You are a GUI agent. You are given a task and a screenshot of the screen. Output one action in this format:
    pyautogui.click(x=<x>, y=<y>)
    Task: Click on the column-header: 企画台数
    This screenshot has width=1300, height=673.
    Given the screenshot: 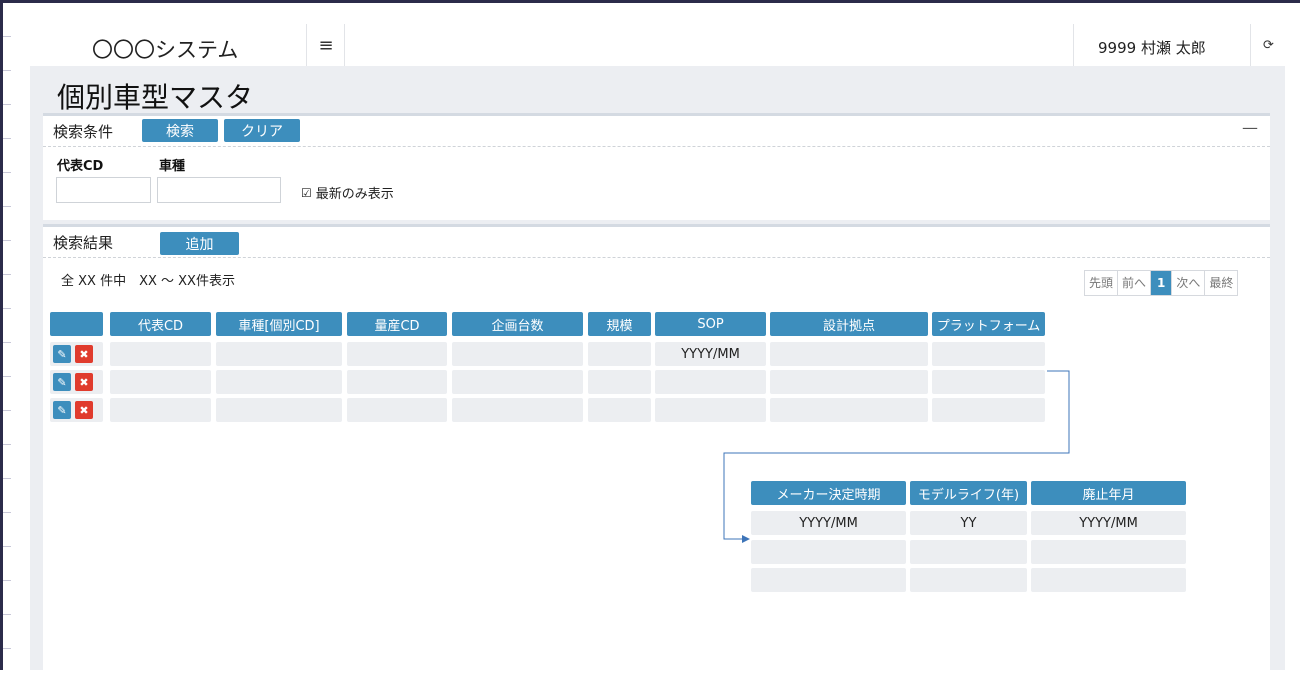 What is the action you would take?
    pyautogui.click(x=517, y=324)
    